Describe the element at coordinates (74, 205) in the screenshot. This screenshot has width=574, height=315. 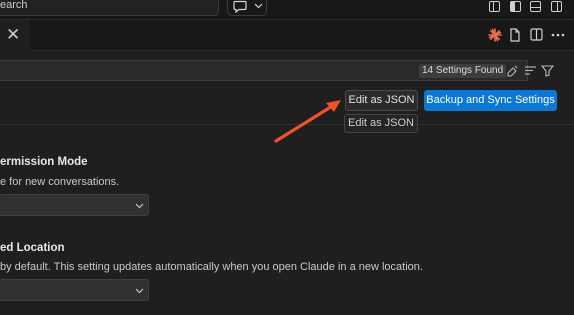
I see `permission-mode-dropdown` at that location.